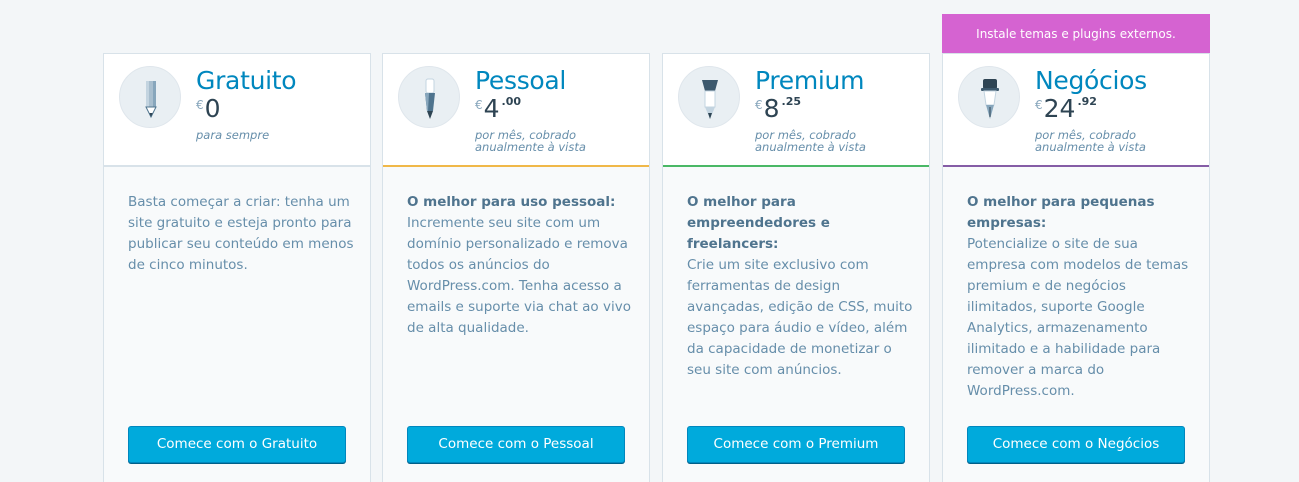  Describe the element at coordinates (511, 101) in the screenshot. I see `price-decimal: .00` at that location.